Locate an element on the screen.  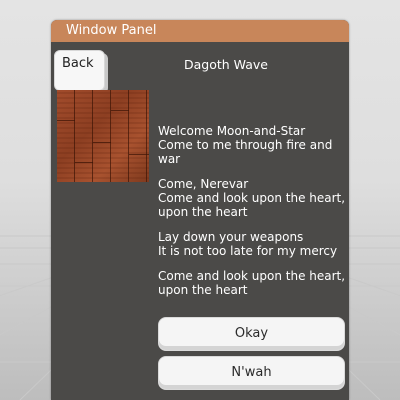
dialog-heading: Dagoth Wave is located at coordinates (226, 64).